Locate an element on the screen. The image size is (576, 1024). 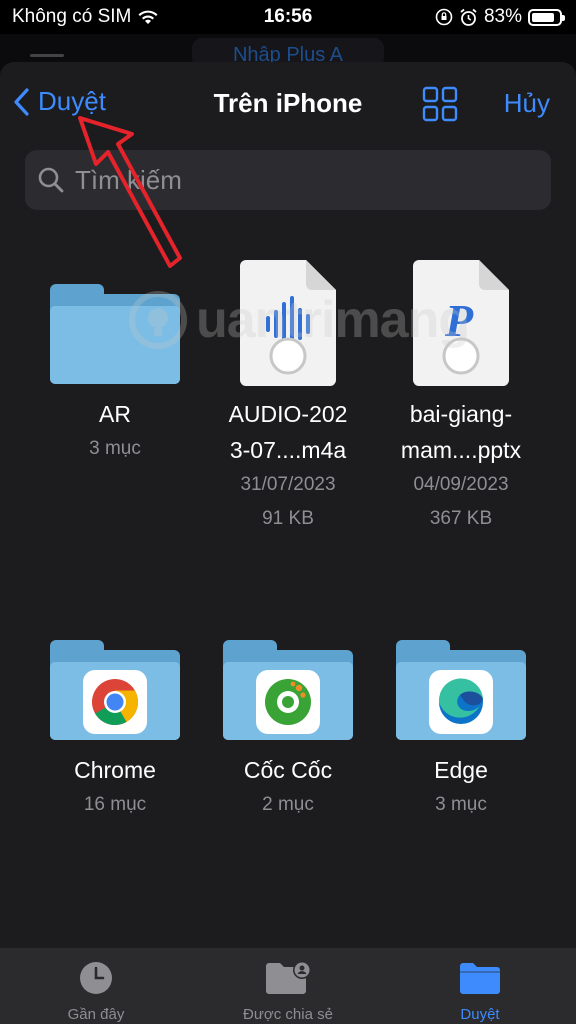
alarm-icon is located at coordinates (468, 17).